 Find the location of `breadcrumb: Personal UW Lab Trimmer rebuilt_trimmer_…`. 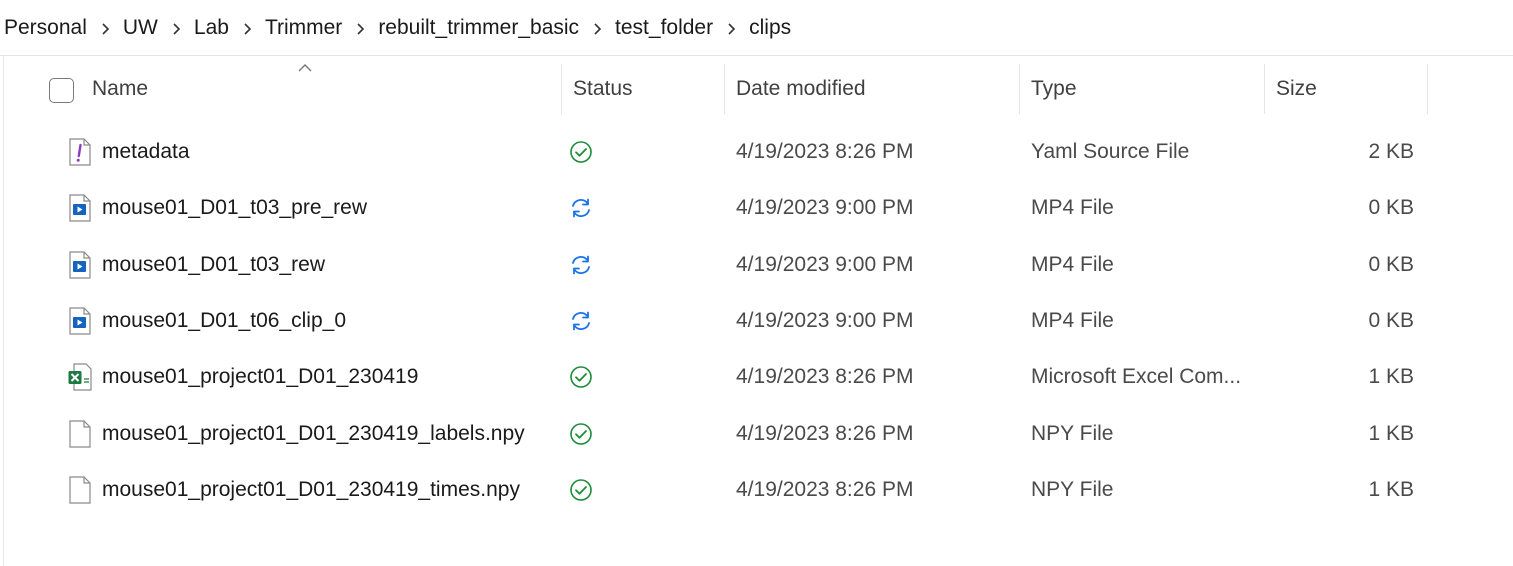

breadcrumb: Personal UW Lab Trimmer rebuilt_trimmer_… is located at coordinates (756, 28).